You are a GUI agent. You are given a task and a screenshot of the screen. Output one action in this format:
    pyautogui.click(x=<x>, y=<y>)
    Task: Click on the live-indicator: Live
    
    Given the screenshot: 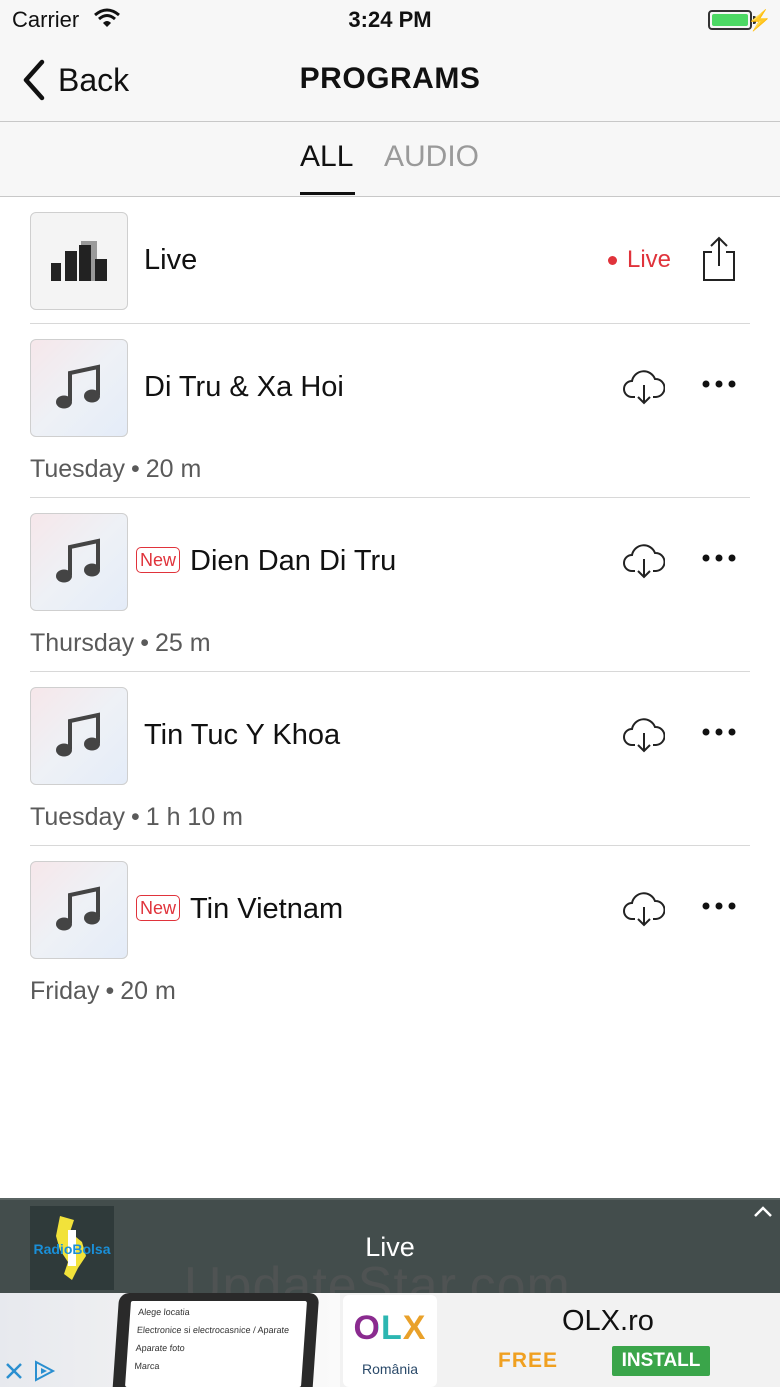 What is the action you would take?
    pyautogui.click(x=639, y=260)
    